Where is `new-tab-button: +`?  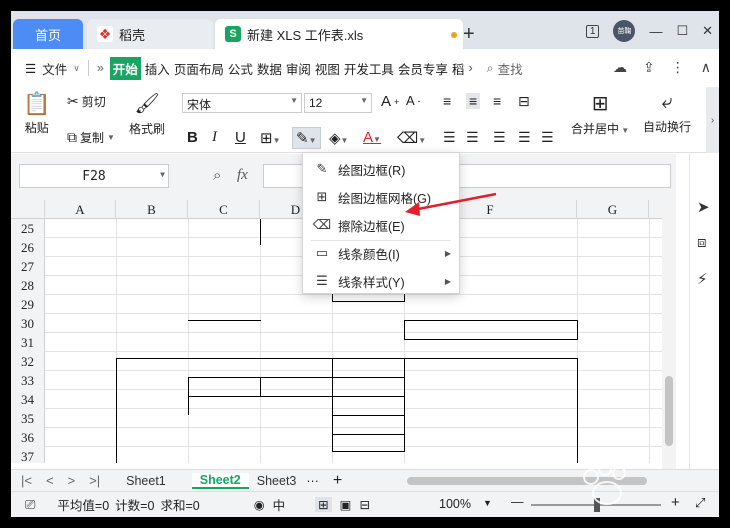
new-tab-button: + is located at coordinates (469, 34).